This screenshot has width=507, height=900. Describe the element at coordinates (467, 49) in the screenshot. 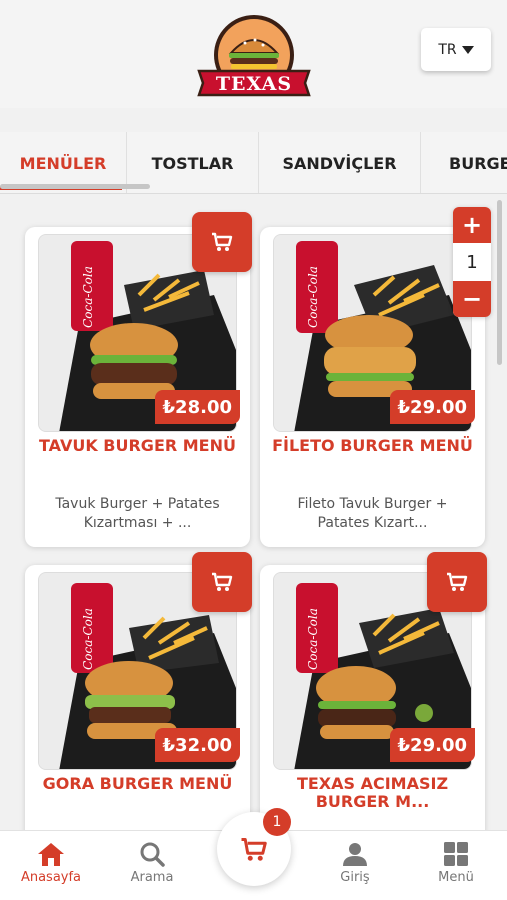

I see `caret-down-icon` at that location.